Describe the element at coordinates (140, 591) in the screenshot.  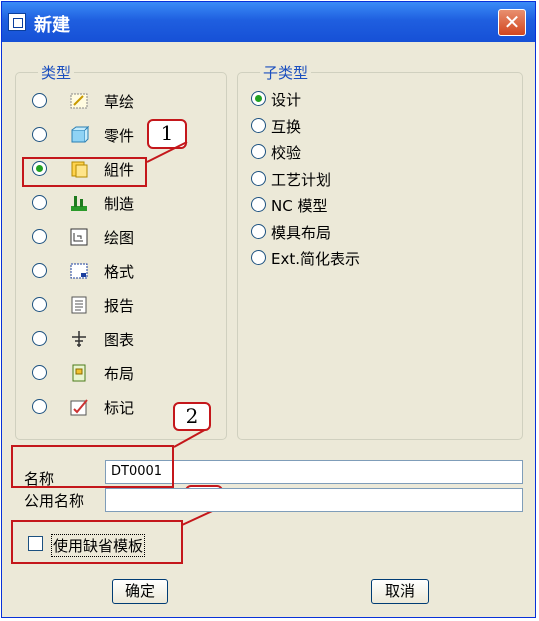
I see `ok-button: 确定` at that location.